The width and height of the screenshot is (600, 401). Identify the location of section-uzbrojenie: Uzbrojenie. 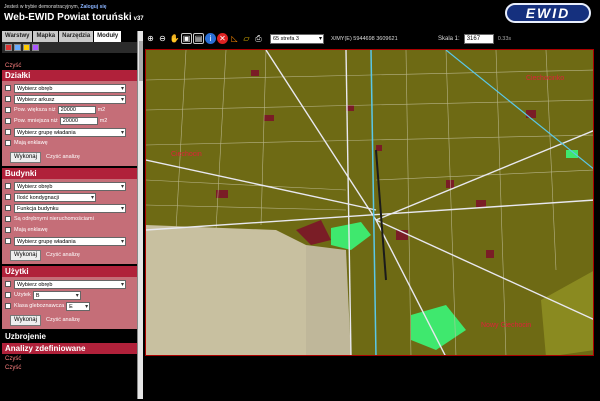
(70, 337).